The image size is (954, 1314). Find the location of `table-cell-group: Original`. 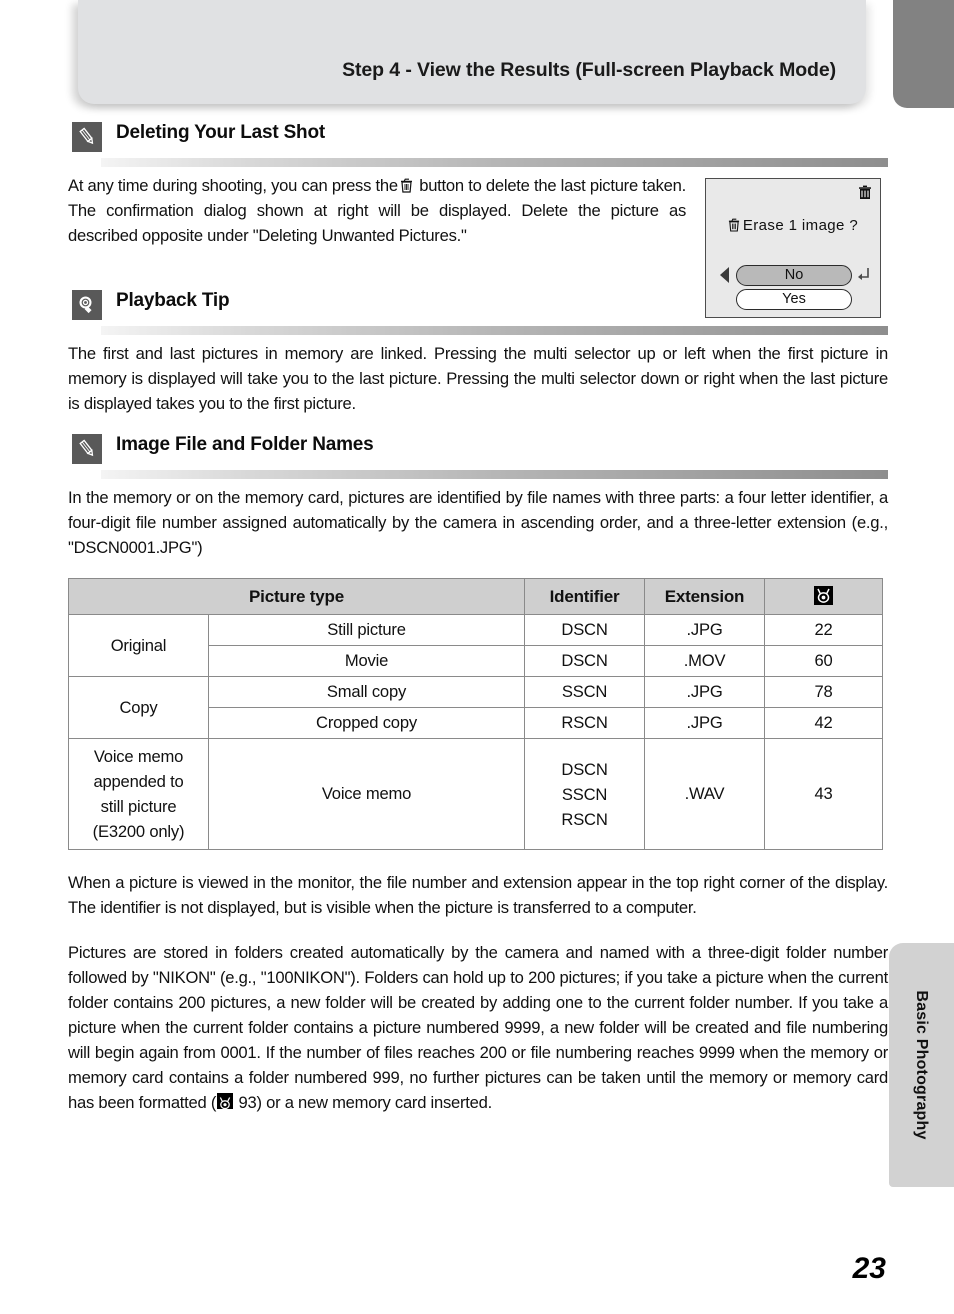

table-cell-group: Original is located at coordinates (138, 645).